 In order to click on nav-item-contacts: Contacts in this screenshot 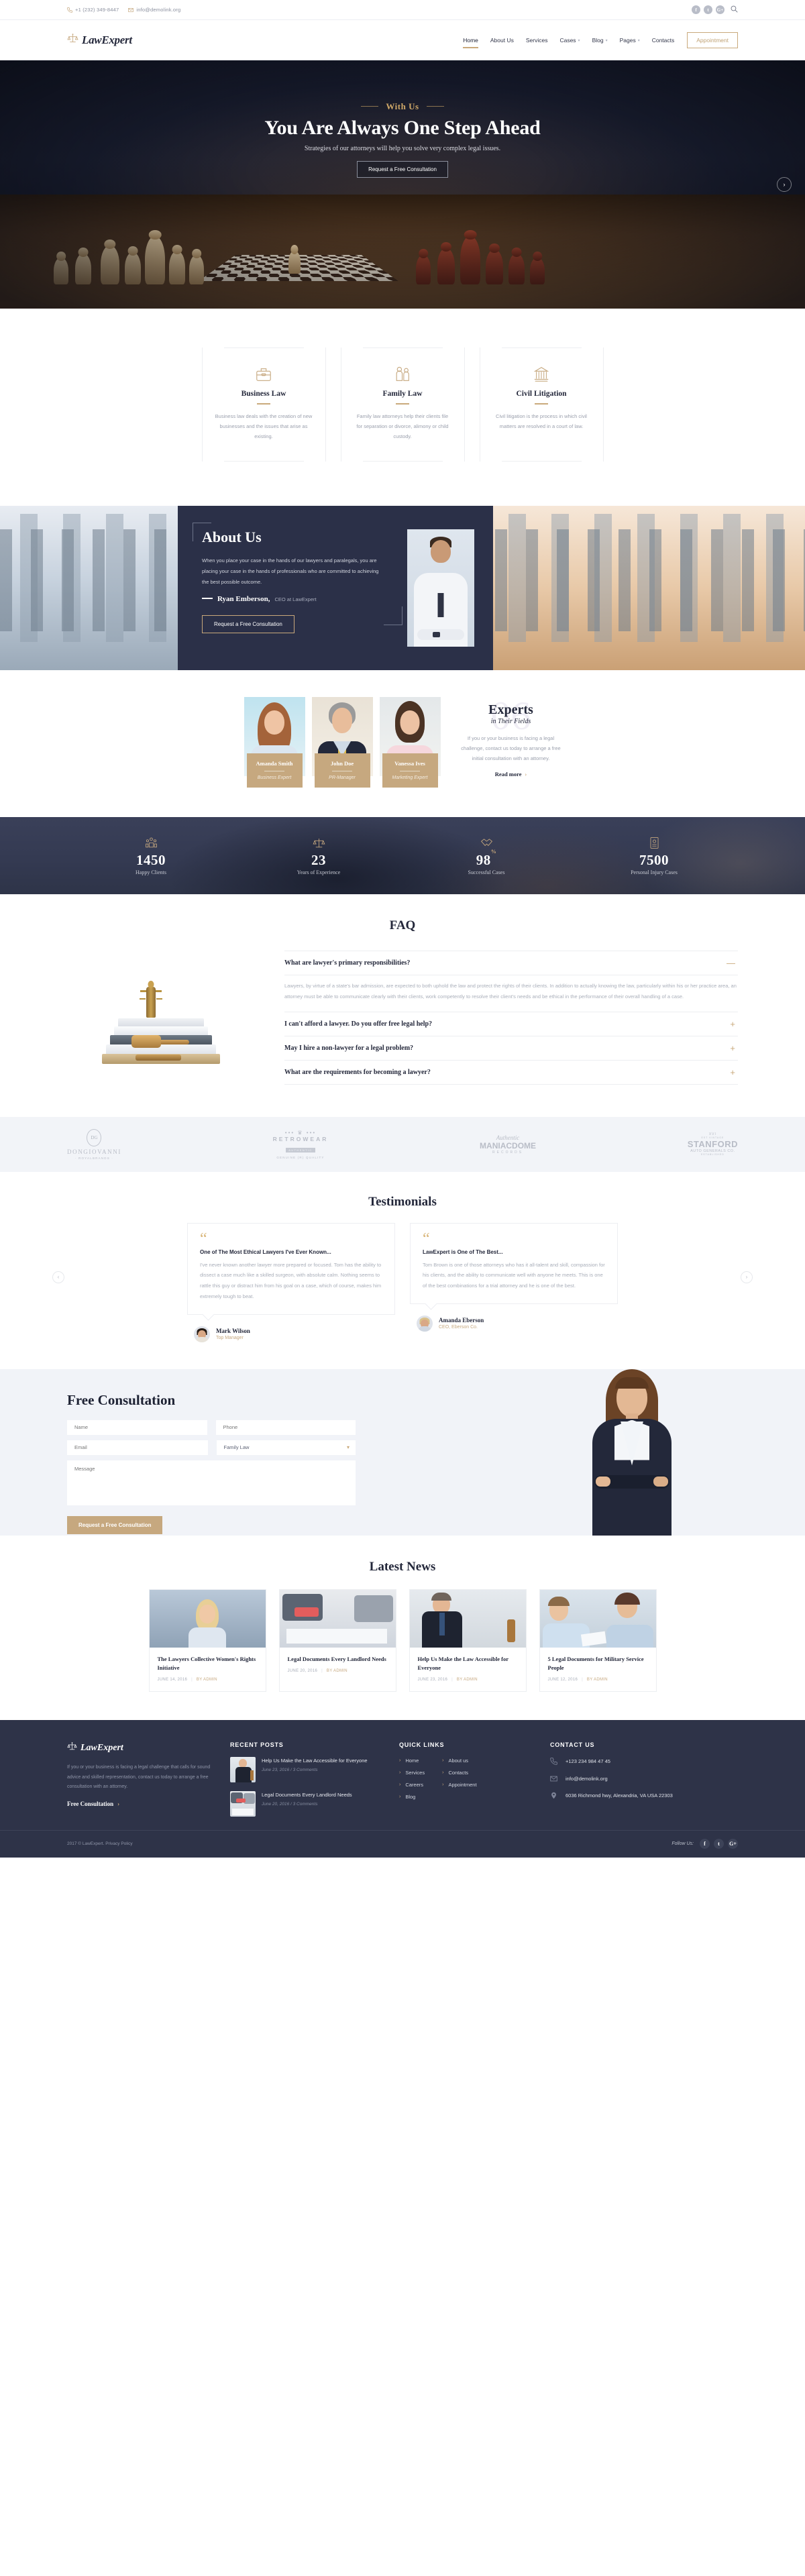, I will do `click(663, 40)`.